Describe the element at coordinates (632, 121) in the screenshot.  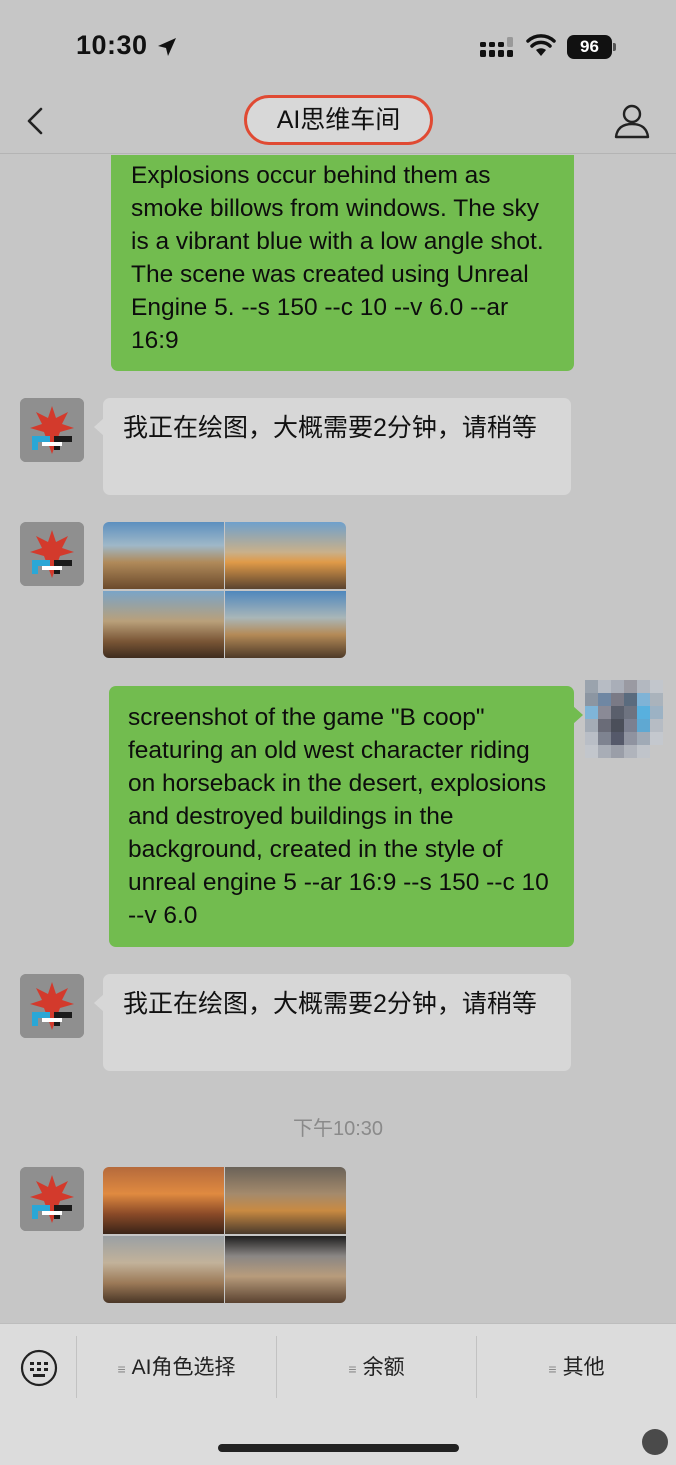
I see `person-icon` at that location.